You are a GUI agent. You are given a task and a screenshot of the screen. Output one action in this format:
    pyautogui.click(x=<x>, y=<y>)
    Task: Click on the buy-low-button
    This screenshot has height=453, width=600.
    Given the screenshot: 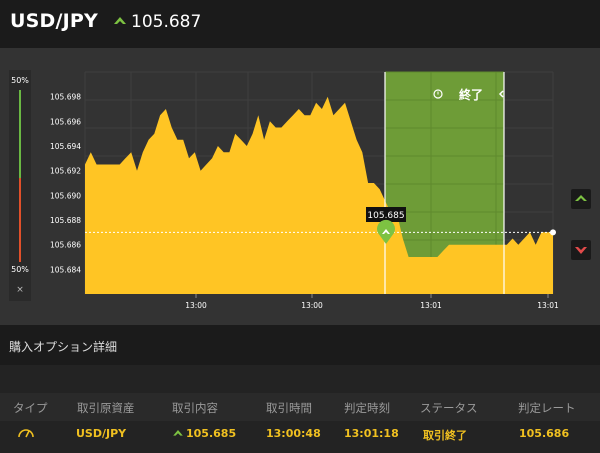 What is the action you would take?
    pyautogui.click(x=581, y=250)
    